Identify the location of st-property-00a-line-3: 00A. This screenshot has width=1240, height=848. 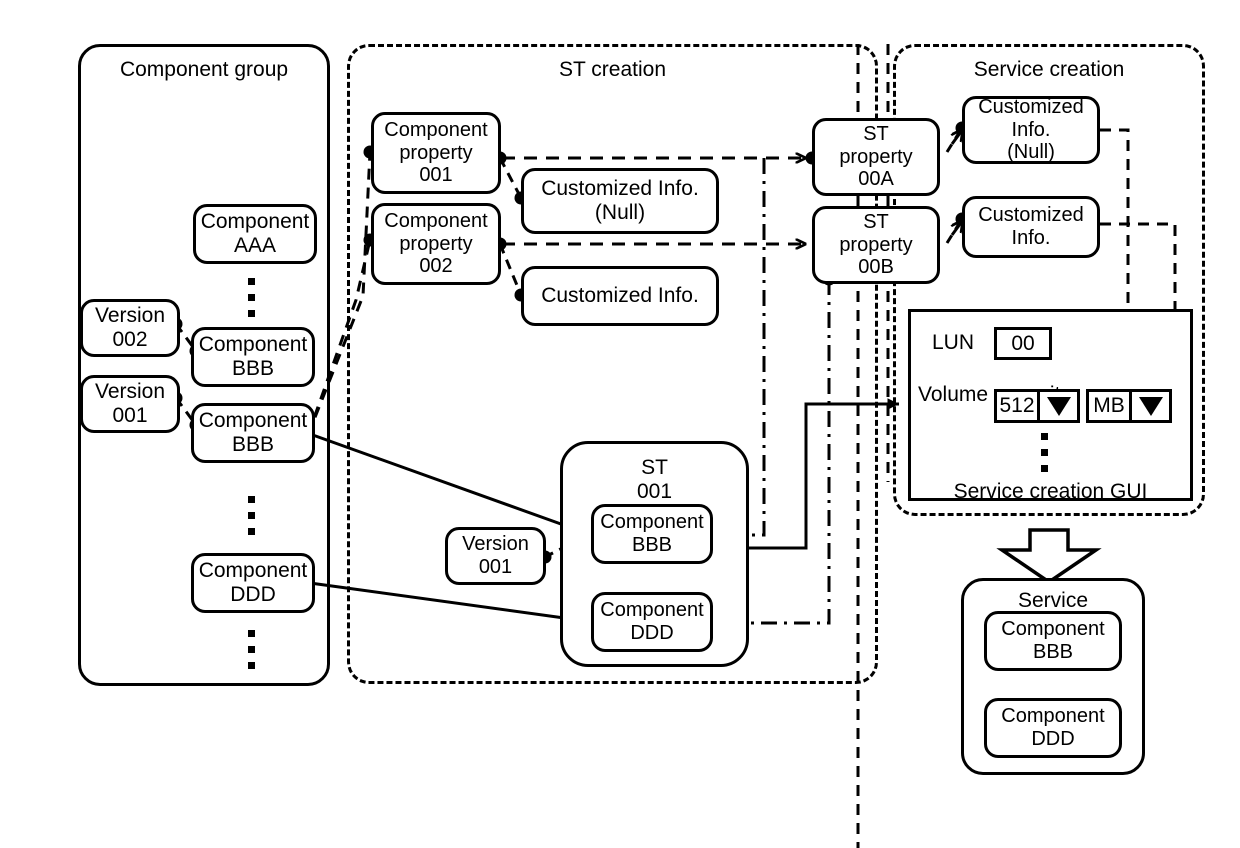
(876, 179).